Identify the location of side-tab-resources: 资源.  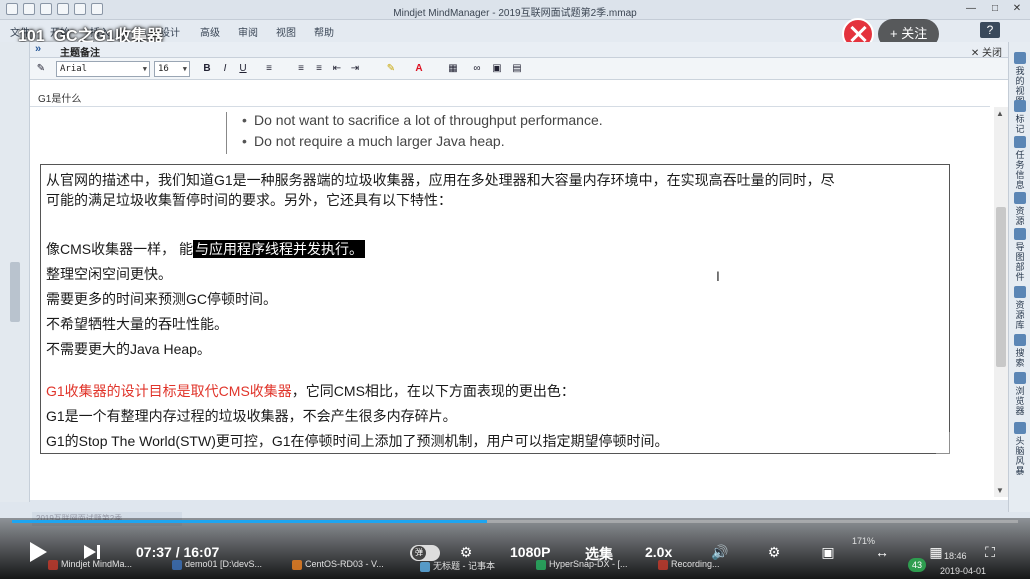
(1020, 209).